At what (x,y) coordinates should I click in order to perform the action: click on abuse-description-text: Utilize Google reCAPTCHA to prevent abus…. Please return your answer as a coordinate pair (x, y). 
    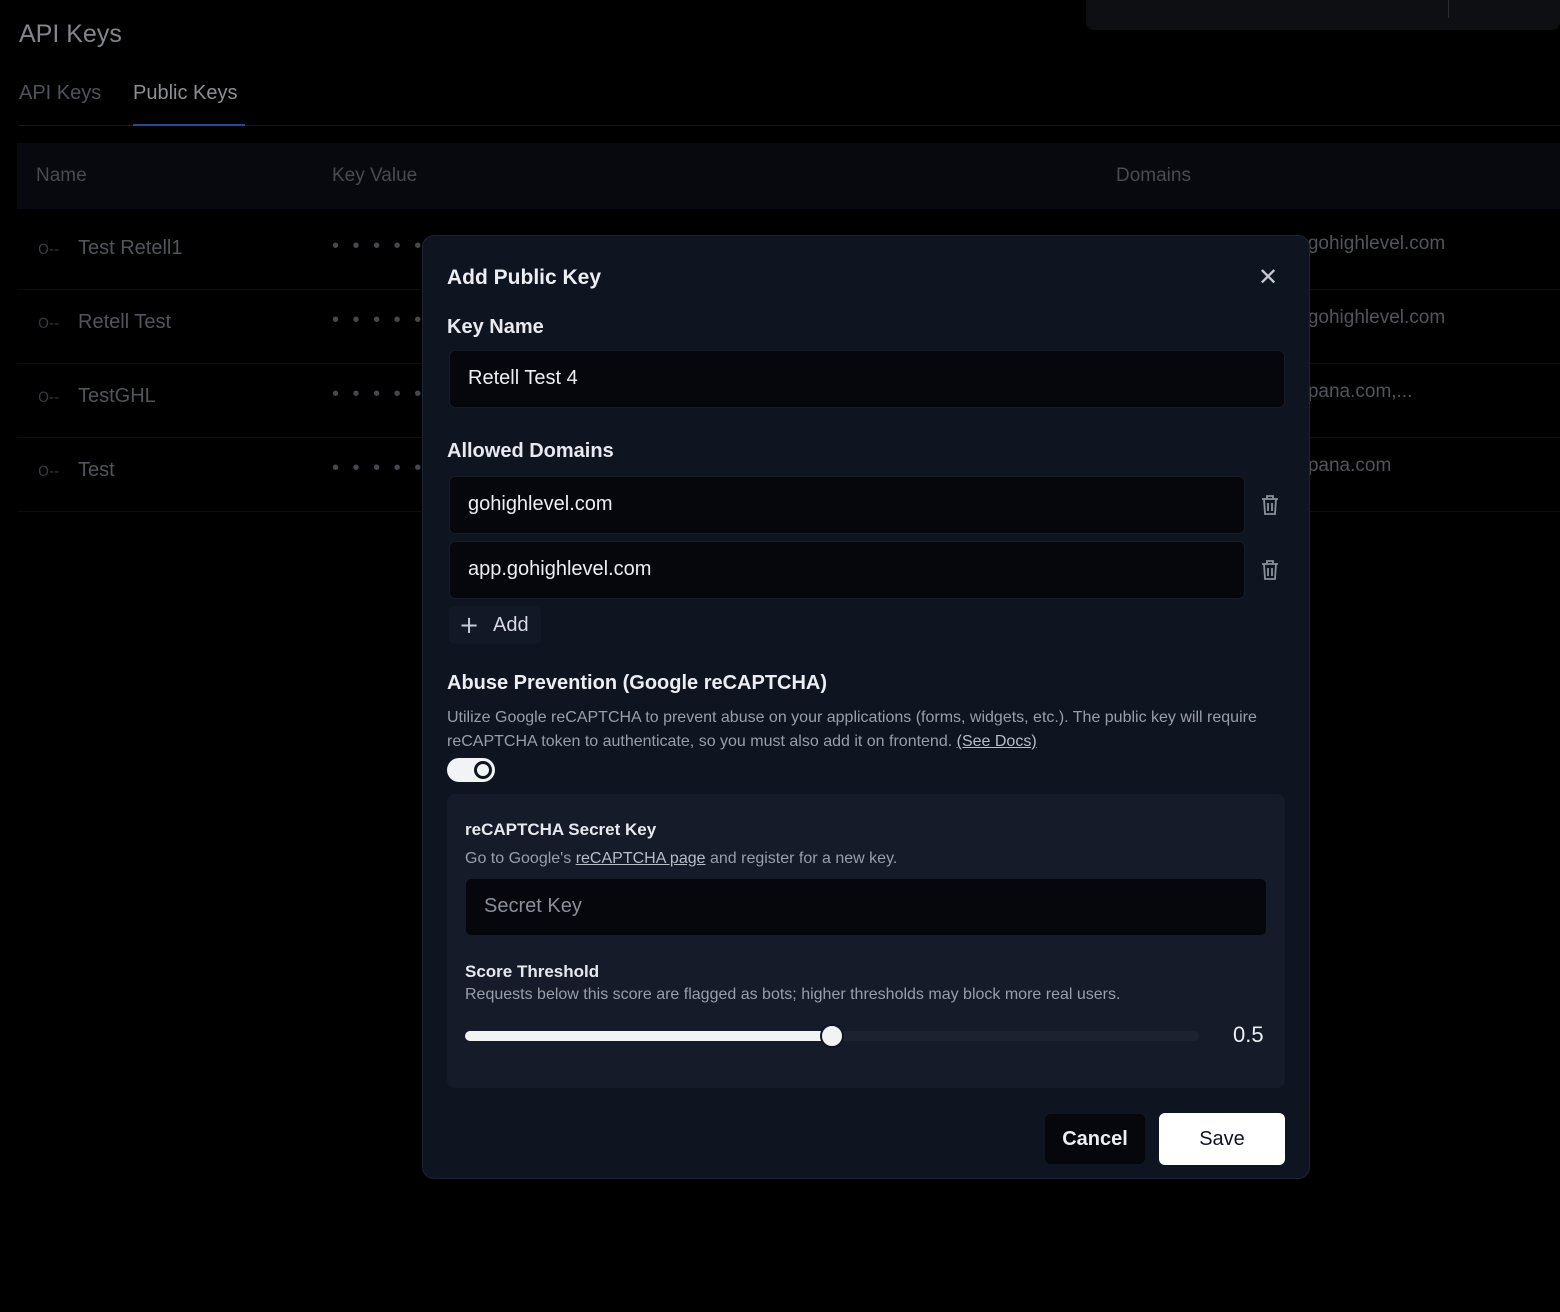
    Looking at the image, I should click on (852, 729).